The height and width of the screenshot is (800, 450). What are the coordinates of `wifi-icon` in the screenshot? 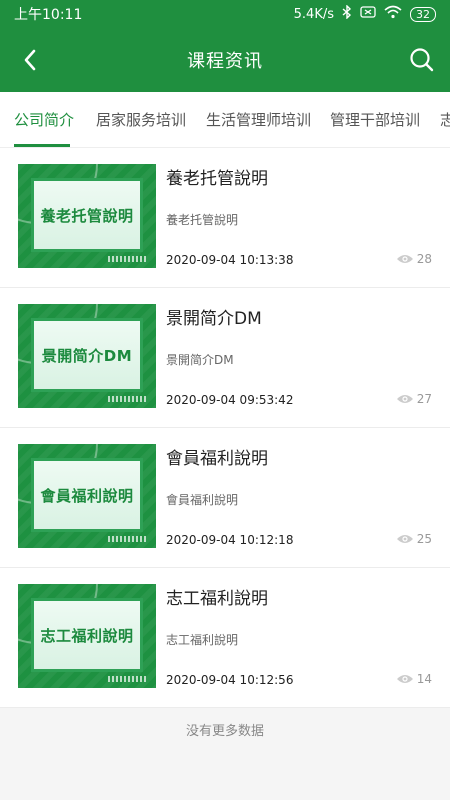 It's located at (393, 14).